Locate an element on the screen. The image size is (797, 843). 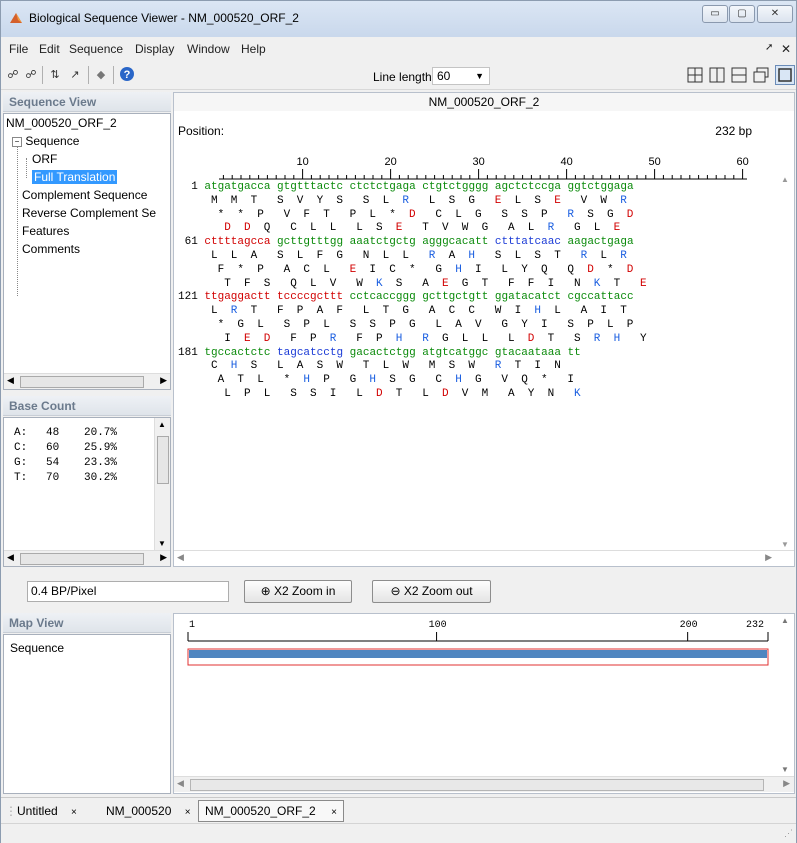
float-window-icon is located at coordinates (761, 75).